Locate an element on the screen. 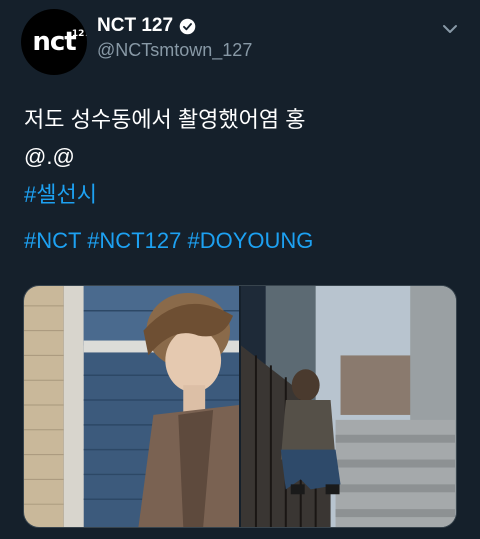 This screenshot has height=539, width=480. hashtags-row: #NCT #NCT127 #DOYOUNG is located at coordinates (168, 241).